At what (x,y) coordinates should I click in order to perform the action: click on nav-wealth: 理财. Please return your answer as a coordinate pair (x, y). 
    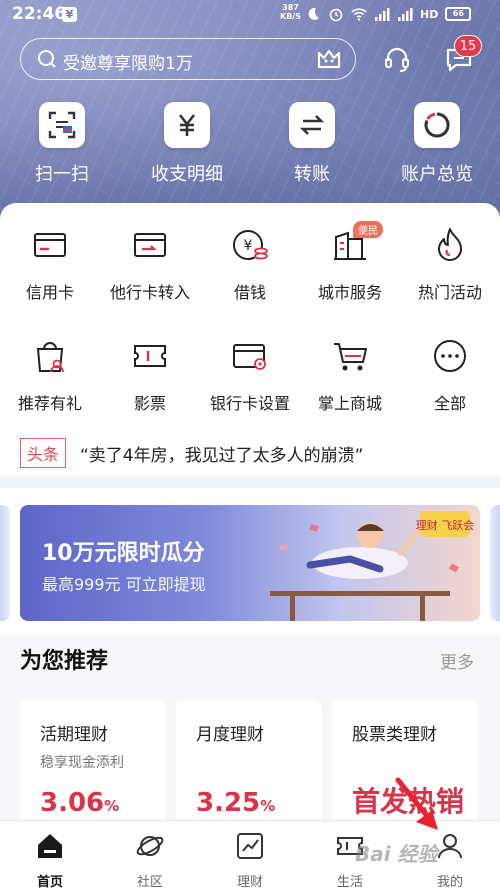
    Looking at the image, I should click on (250, 860).